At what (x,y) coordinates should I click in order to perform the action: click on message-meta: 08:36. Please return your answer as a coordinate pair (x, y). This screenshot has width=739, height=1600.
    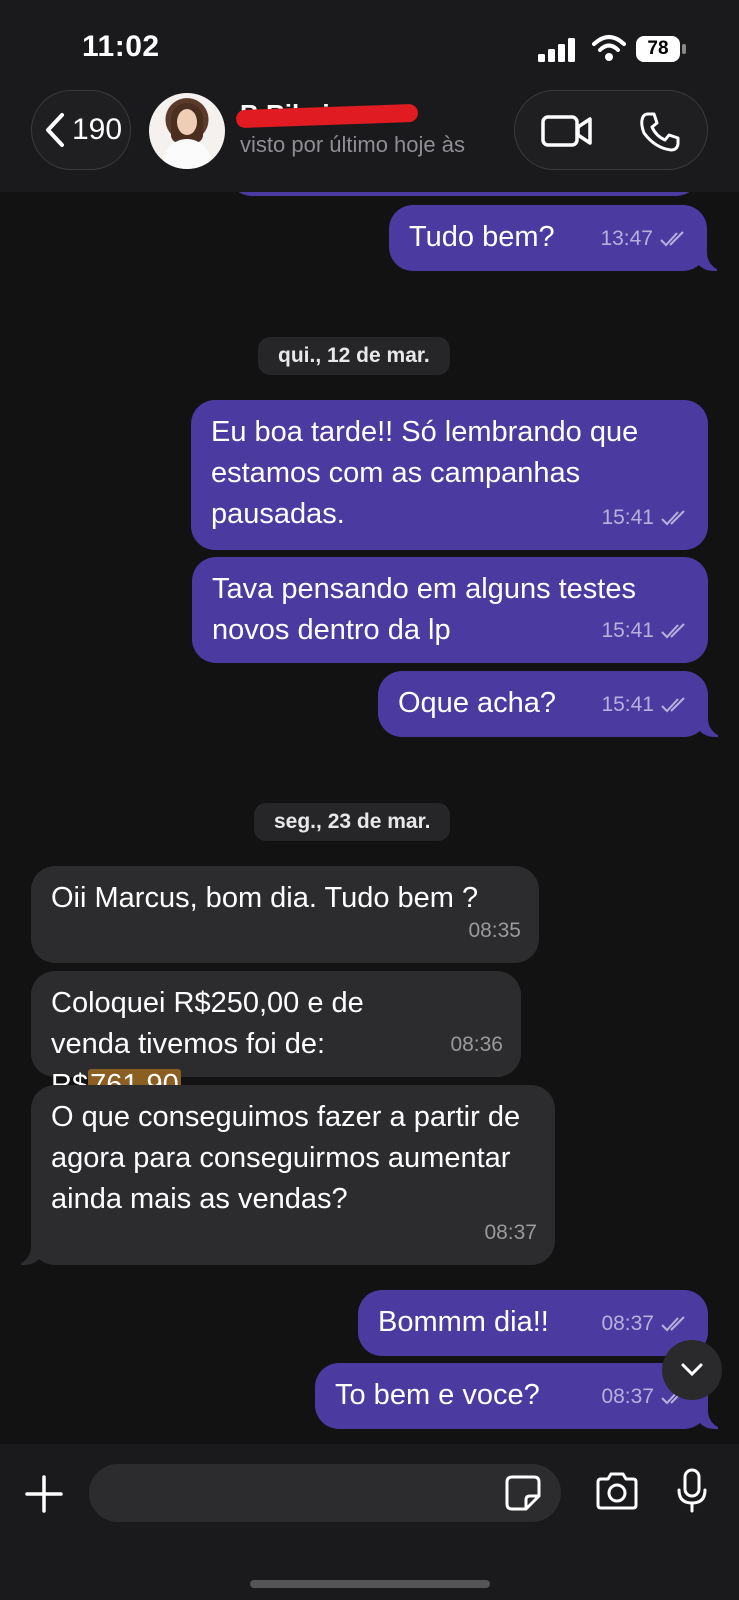
    Looking at the image, I should click on (476, 1044).